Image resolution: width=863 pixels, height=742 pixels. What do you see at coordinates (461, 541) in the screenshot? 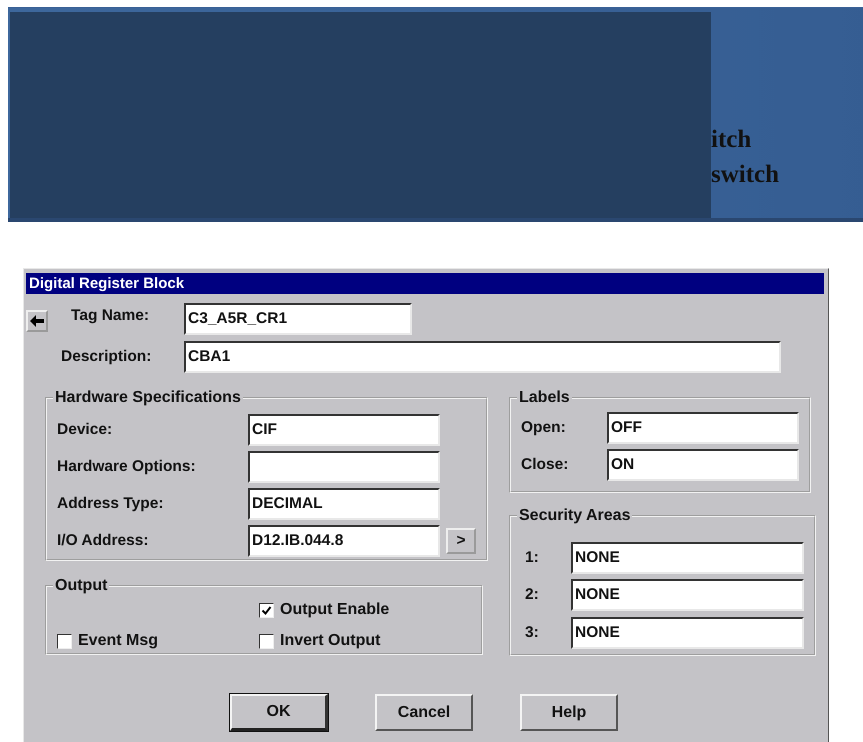
I see `browse-button: >` at bounding box center [461, 541].